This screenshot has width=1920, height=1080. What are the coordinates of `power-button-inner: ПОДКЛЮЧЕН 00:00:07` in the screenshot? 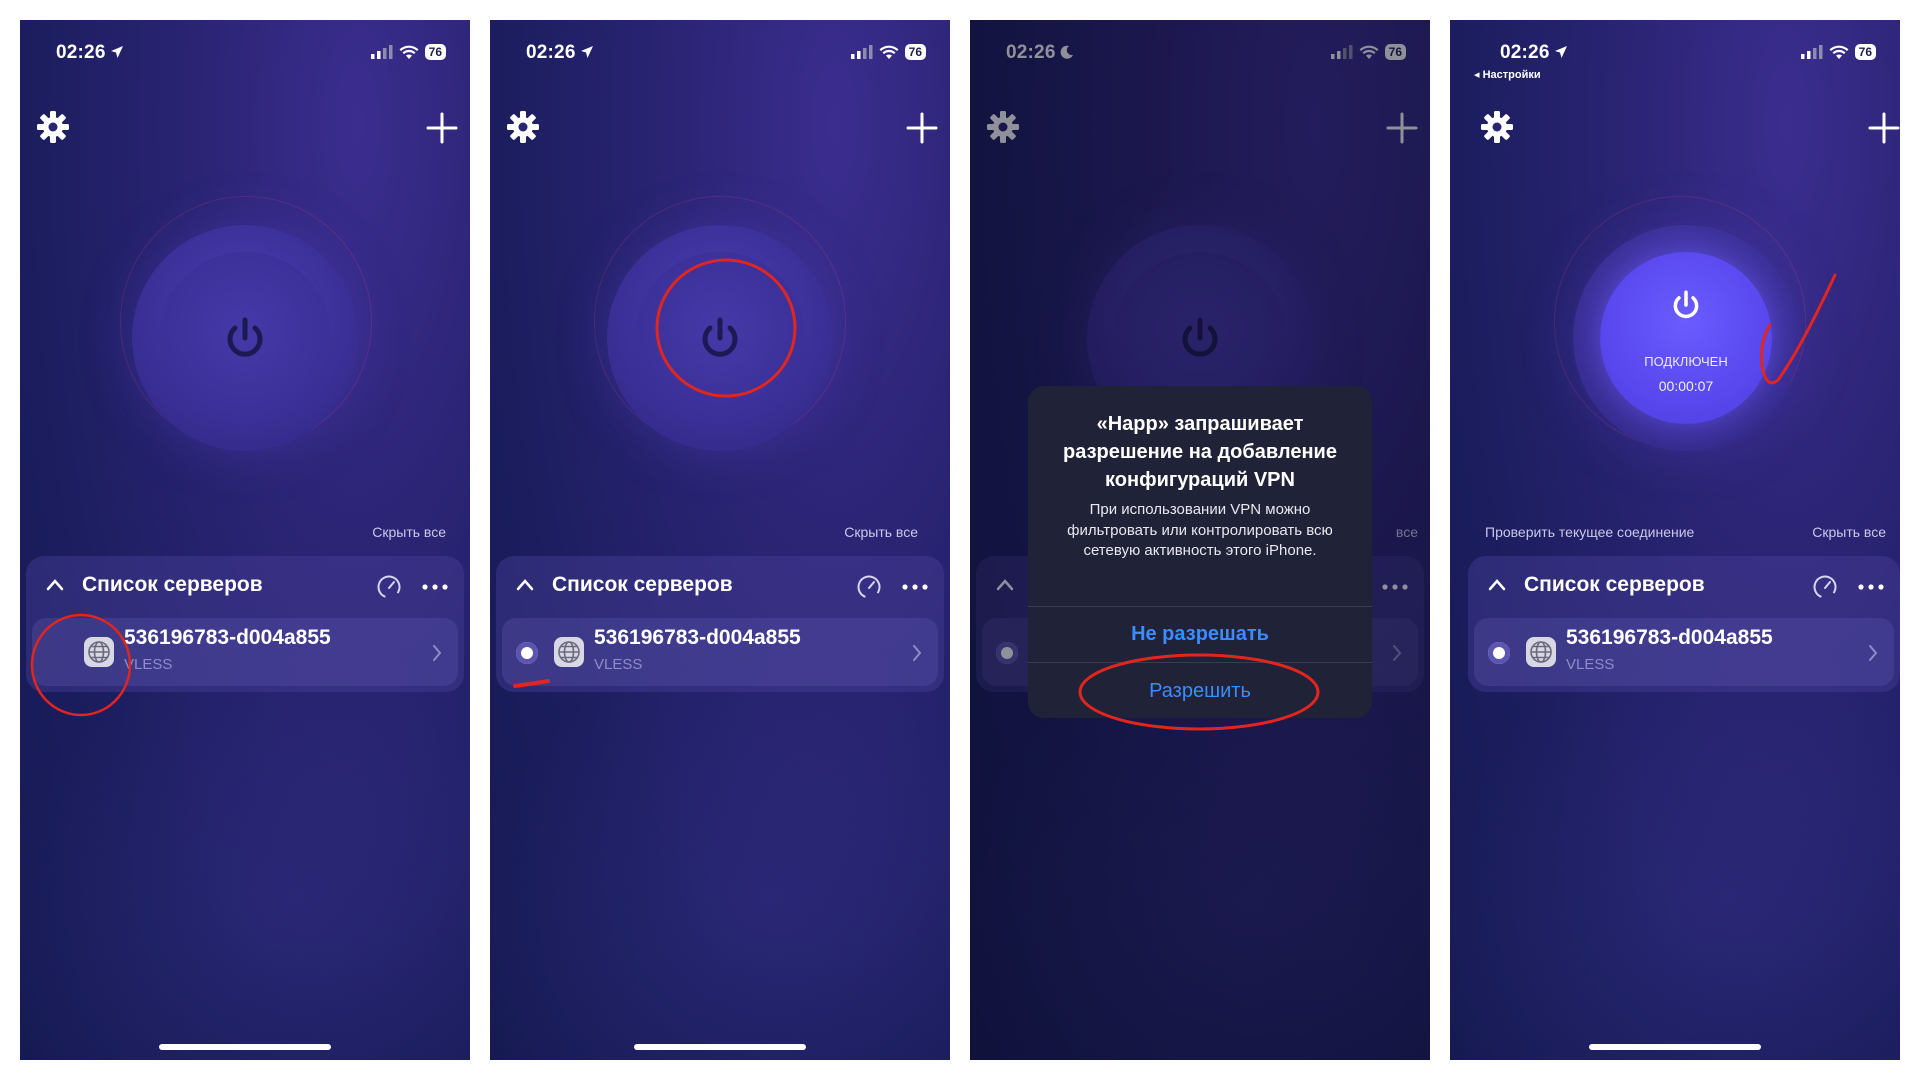 It's located at (1686, 338).